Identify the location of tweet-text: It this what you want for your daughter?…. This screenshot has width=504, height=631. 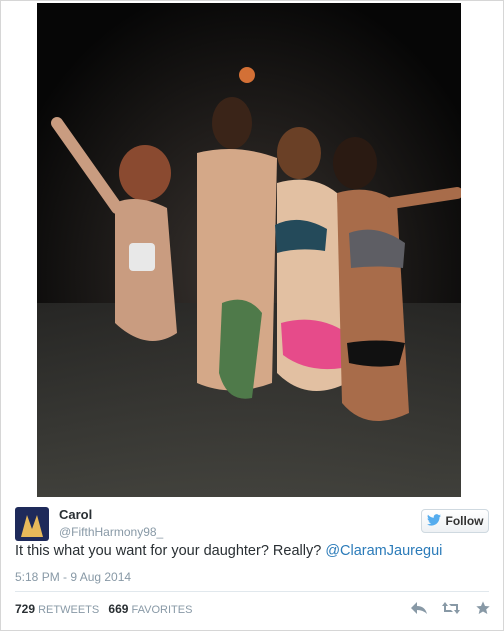
(228, 551).